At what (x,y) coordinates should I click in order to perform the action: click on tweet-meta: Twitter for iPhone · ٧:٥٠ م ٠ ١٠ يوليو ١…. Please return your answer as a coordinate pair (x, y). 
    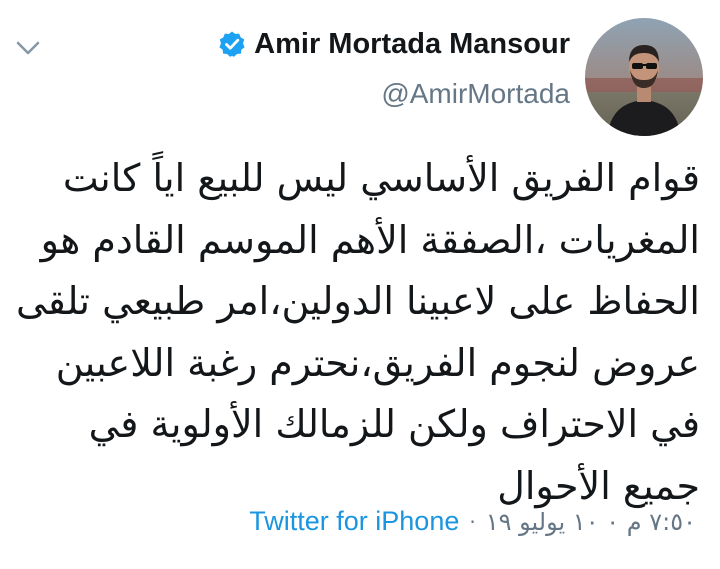
    Looking at the image, I should click on (472, 521).